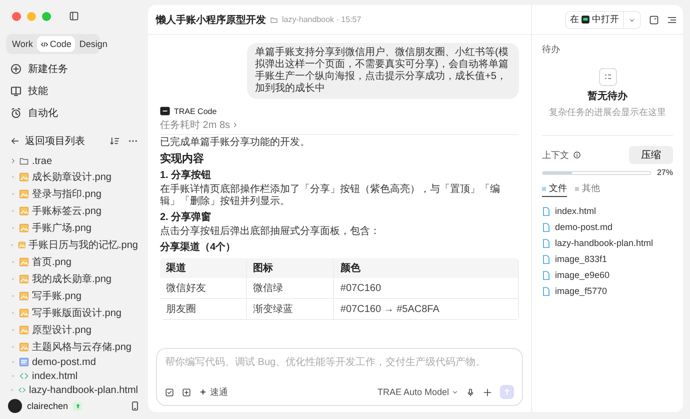 The height and width of the screenshot is (419, 690). What do you see at coordinates (74, 329) in the screenshot?
I see `file-item: 原型设计.png` at bounding box center [74, 329].